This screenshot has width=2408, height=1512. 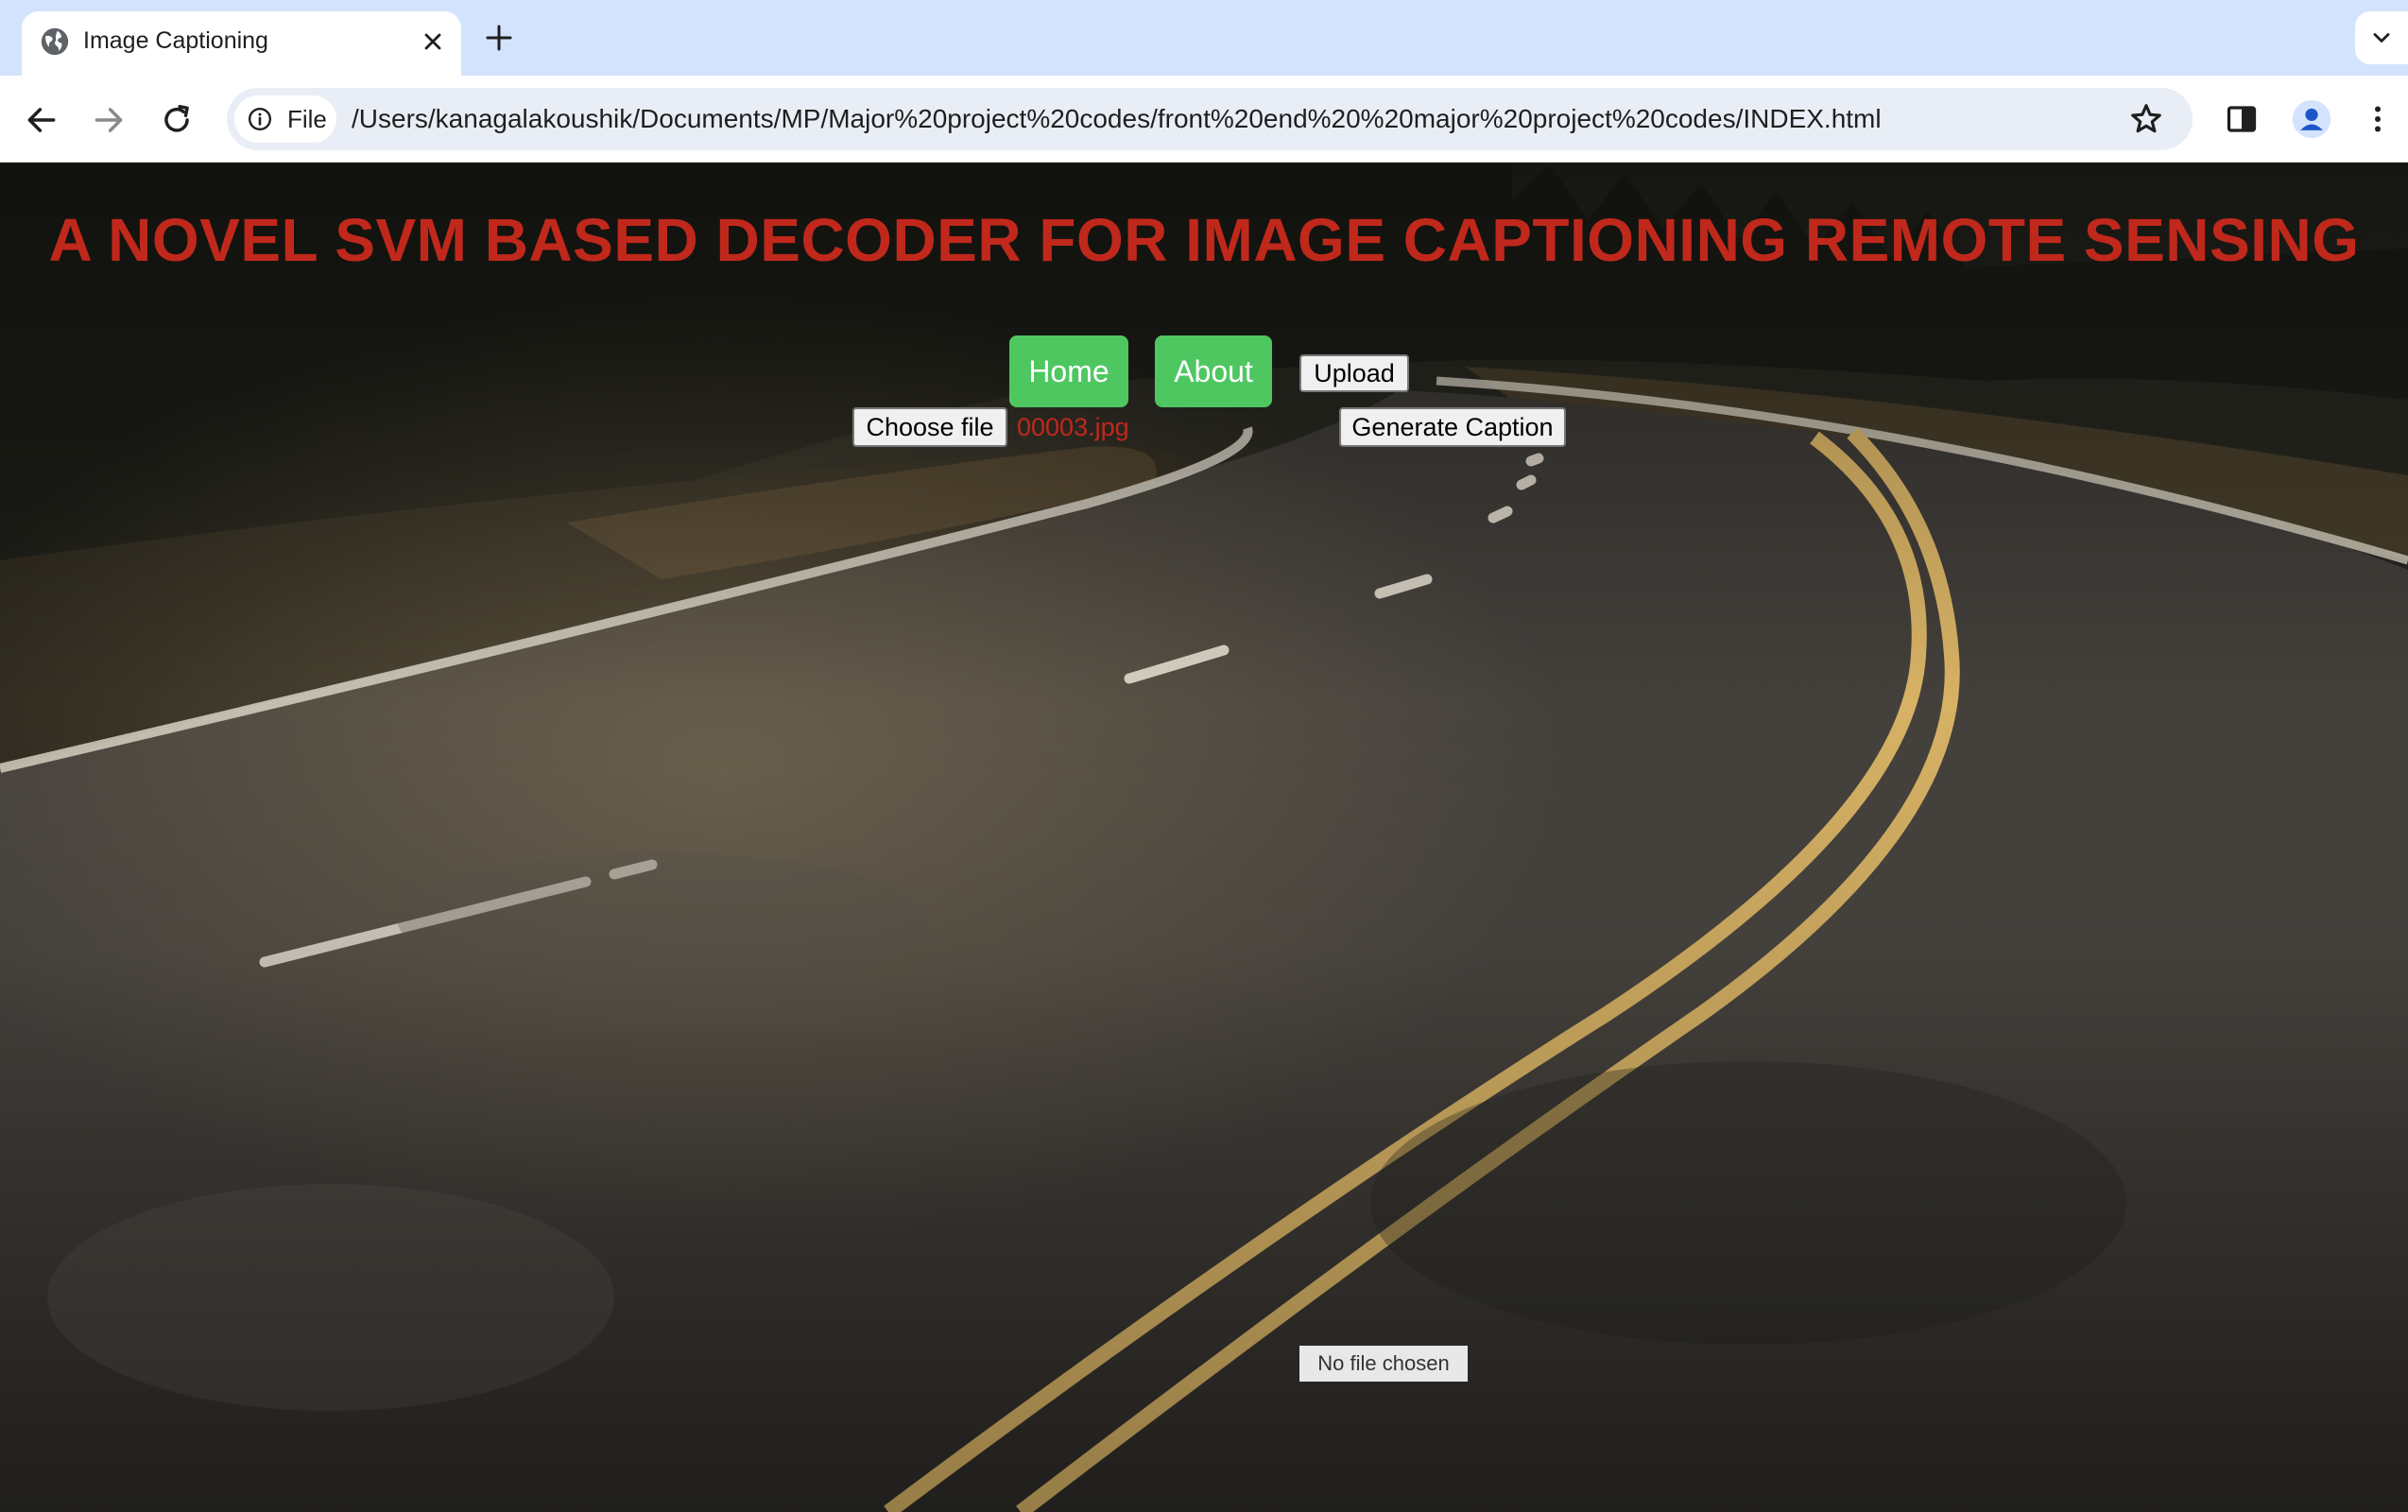 What do you see at coordinates (1354, 373) in the screenshot?
I see `upload-button: Upload` at bounding box center [1354, 373].